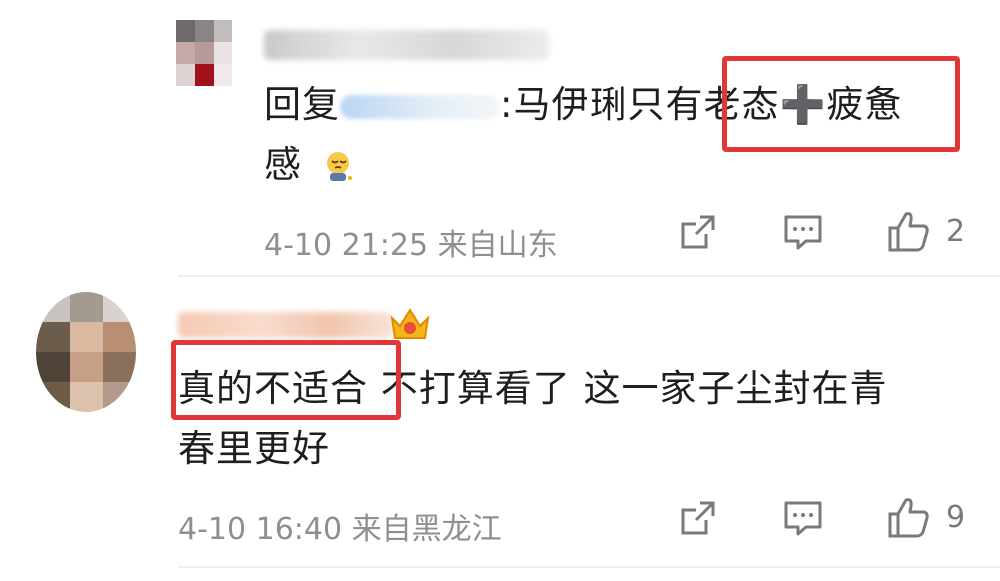 The image size is (1000, 581). I want to click on like-count: 9, so click(956, 517).